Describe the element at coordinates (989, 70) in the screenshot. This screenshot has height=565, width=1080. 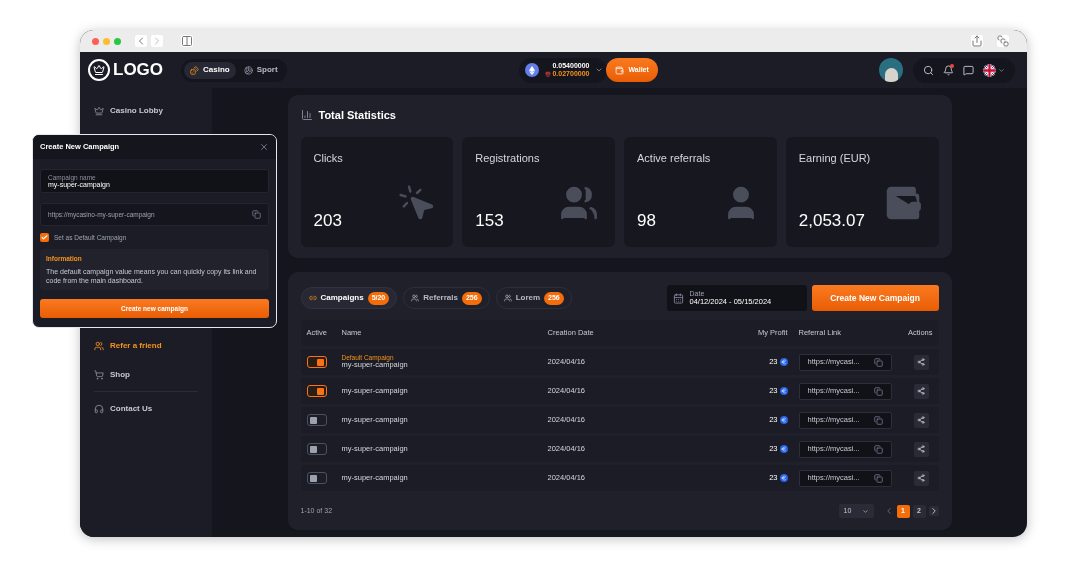
I see `flag-icon` at that location.